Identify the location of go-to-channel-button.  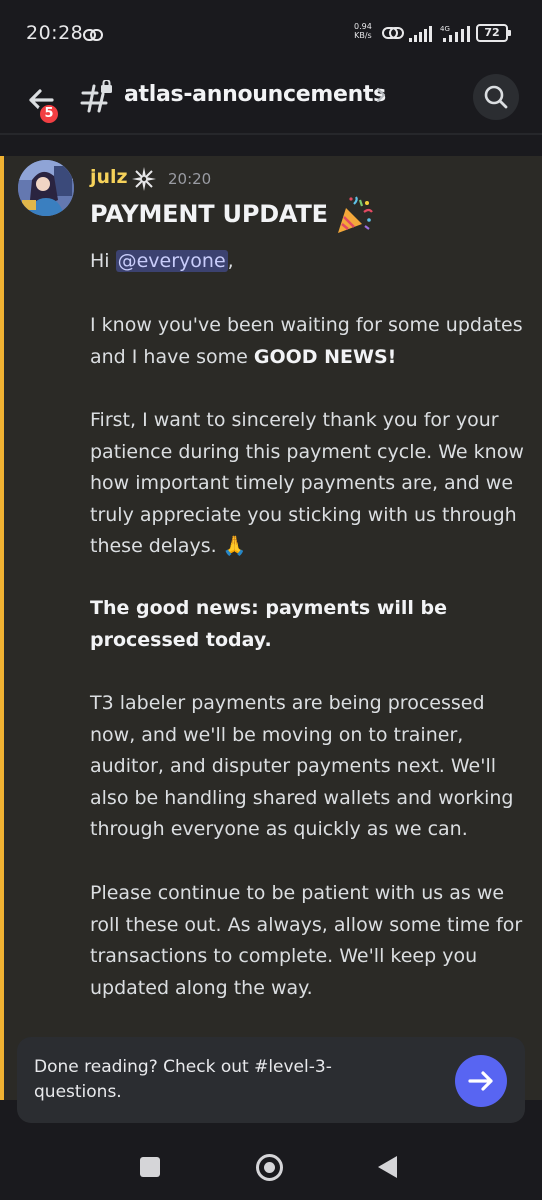
(481, 1081).